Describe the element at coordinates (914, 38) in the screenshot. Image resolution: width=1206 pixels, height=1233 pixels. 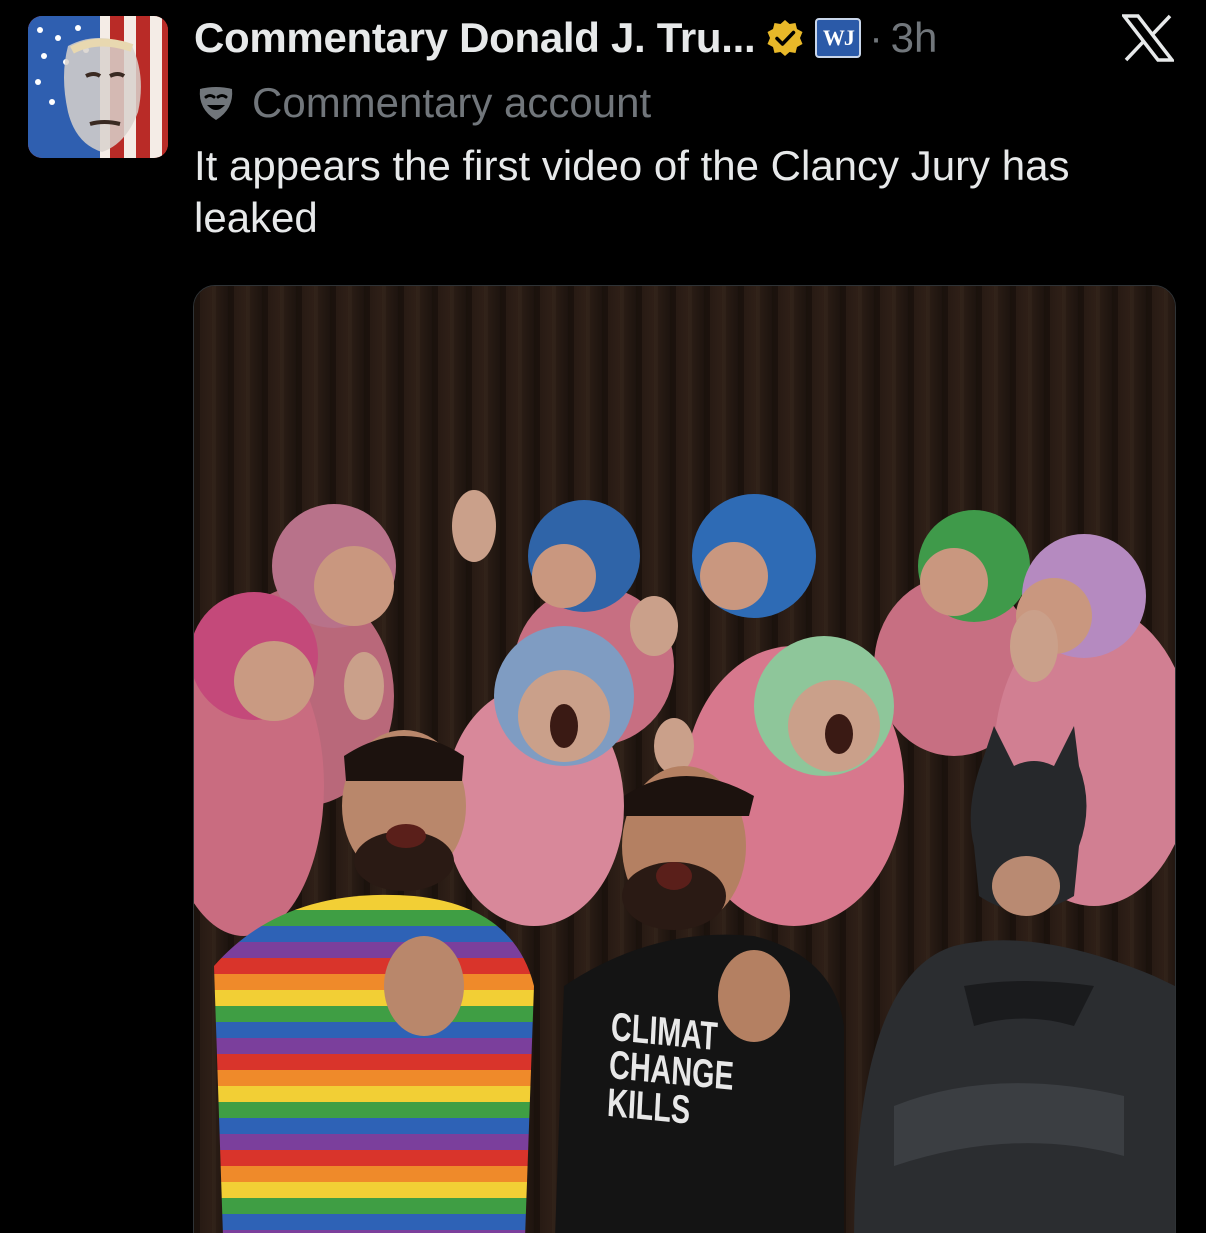
I see `post-time: 3h` at that location.